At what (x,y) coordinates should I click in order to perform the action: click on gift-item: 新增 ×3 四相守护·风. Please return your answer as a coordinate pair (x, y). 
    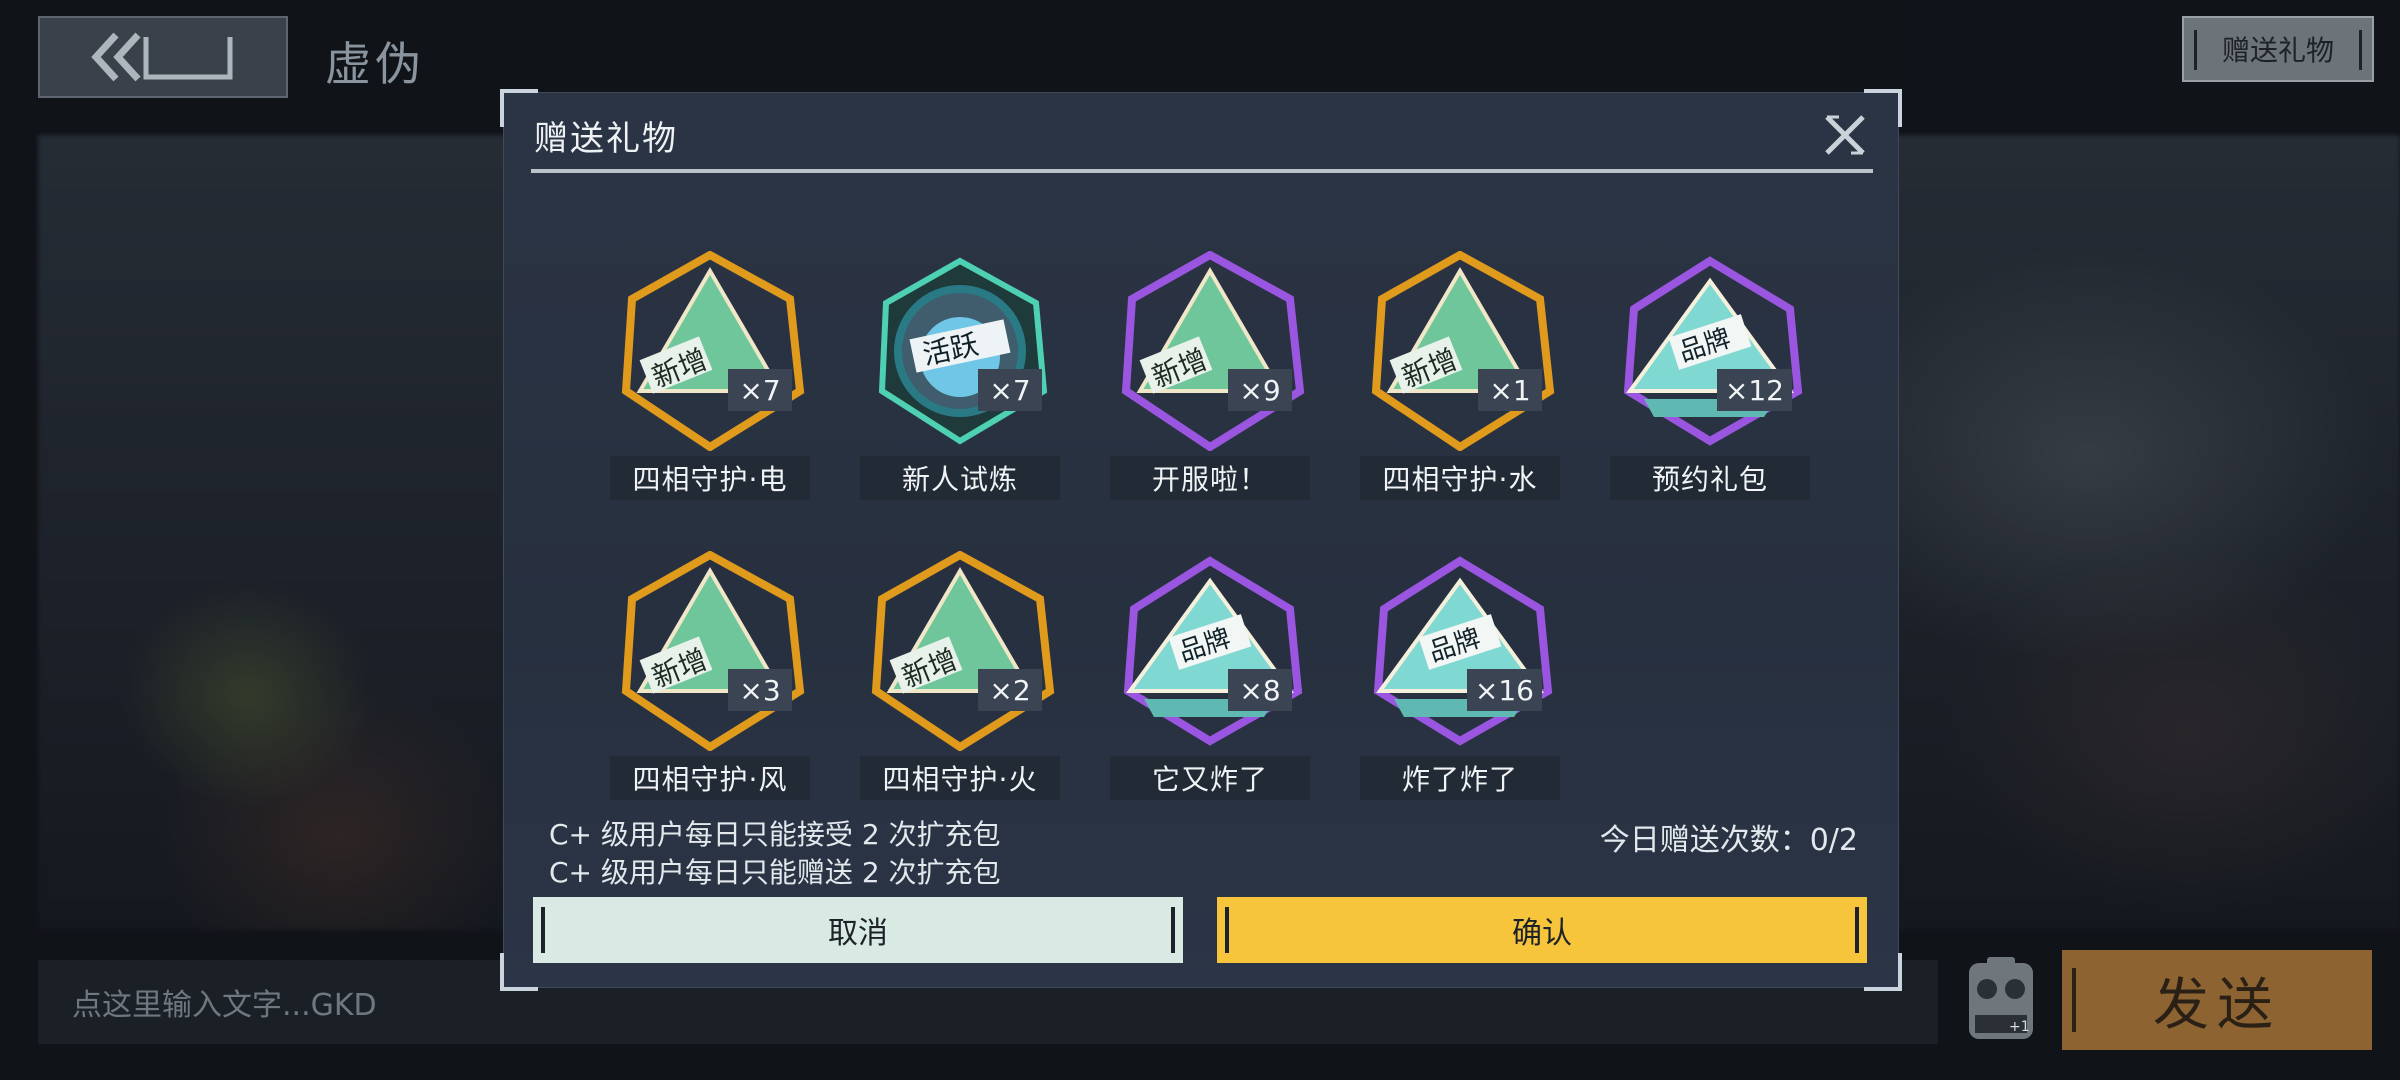
    Looking at the image, I should click on (710, 681).